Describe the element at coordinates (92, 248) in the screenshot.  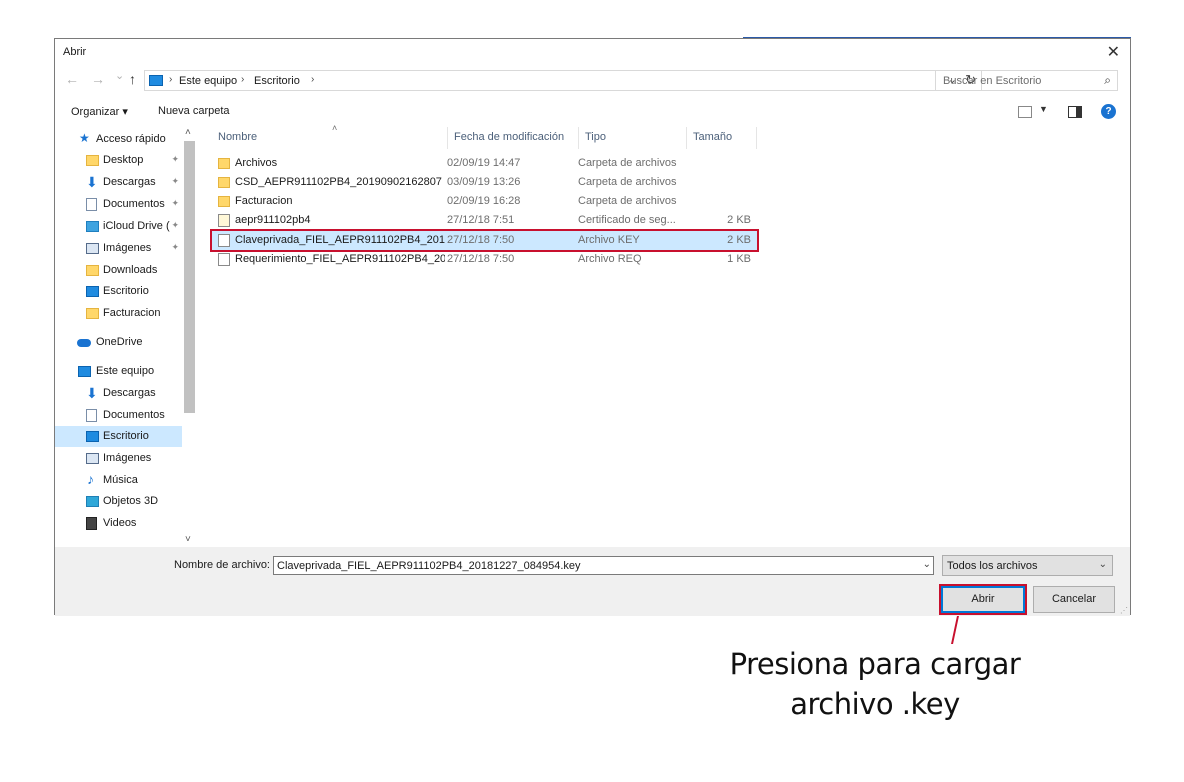
I see `pictures-icon` at that location.